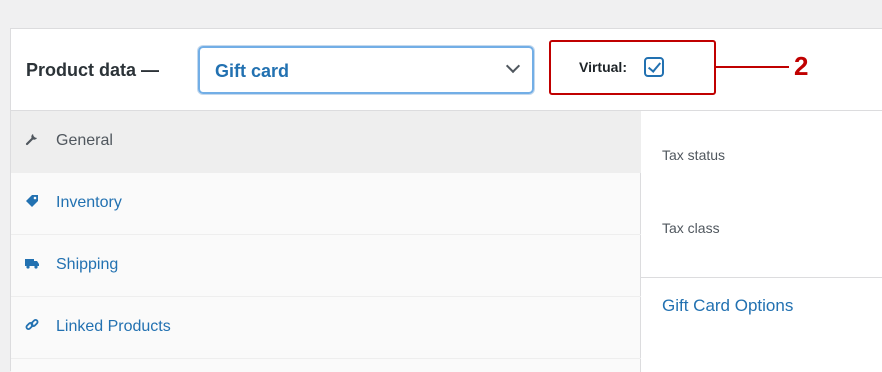  I want to click on product-type-select: Gift card, so click(366, 70).